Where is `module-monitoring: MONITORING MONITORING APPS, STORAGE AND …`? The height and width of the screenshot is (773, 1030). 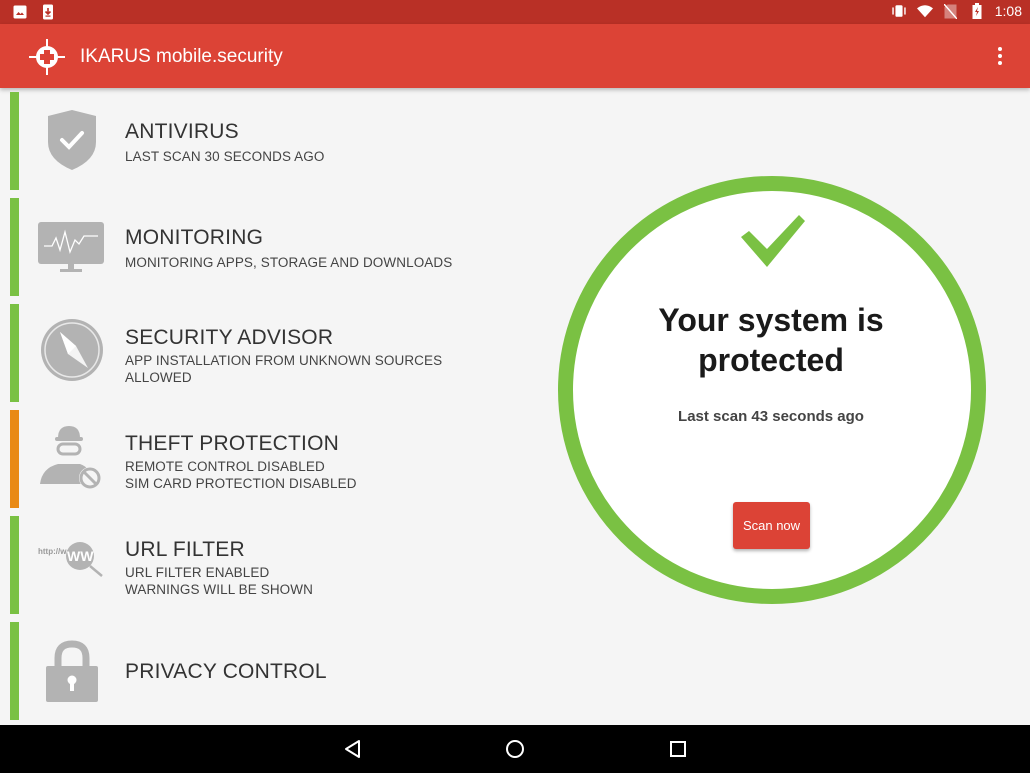
module-monitoring: MONITORING MONITORING APPS, STORAGE AND … is located at coordinates (258, 245).